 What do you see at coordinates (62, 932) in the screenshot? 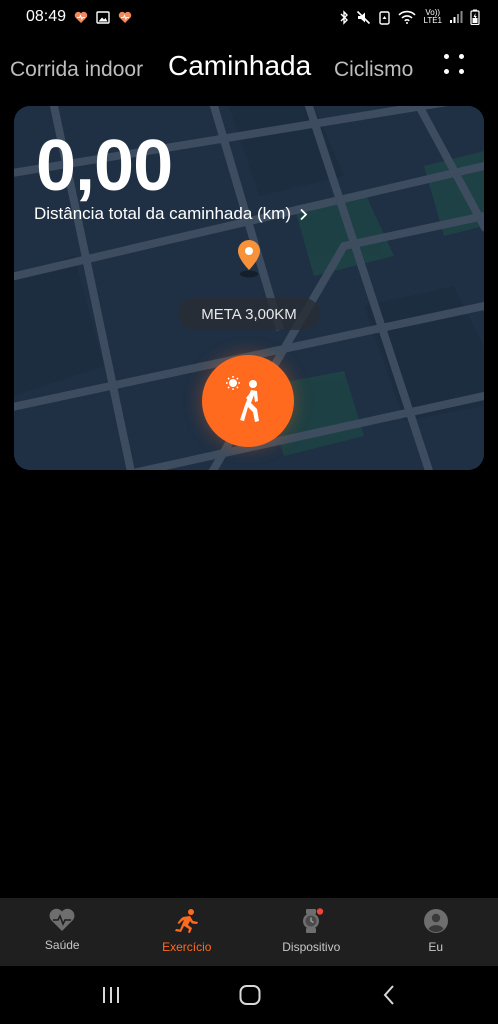
I see `nav-item-saude: Saúde` at bounding box center [62, 932].